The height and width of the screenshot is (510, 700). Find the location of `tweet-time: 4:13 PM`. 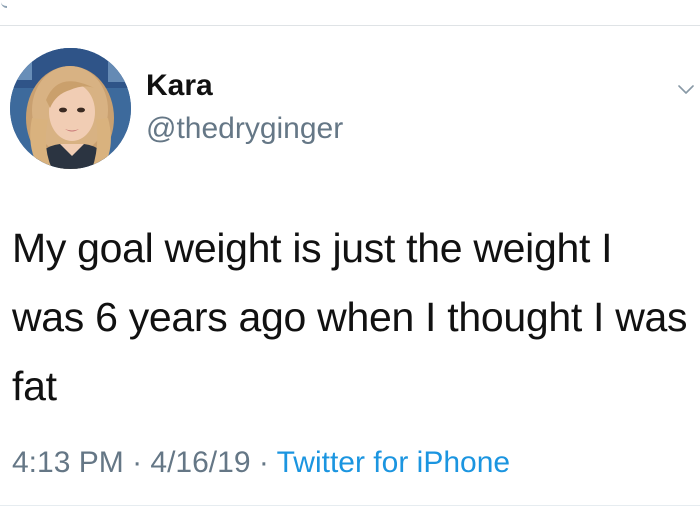

tweet-time: 4:13 PM is located at coordinates (68, 462).